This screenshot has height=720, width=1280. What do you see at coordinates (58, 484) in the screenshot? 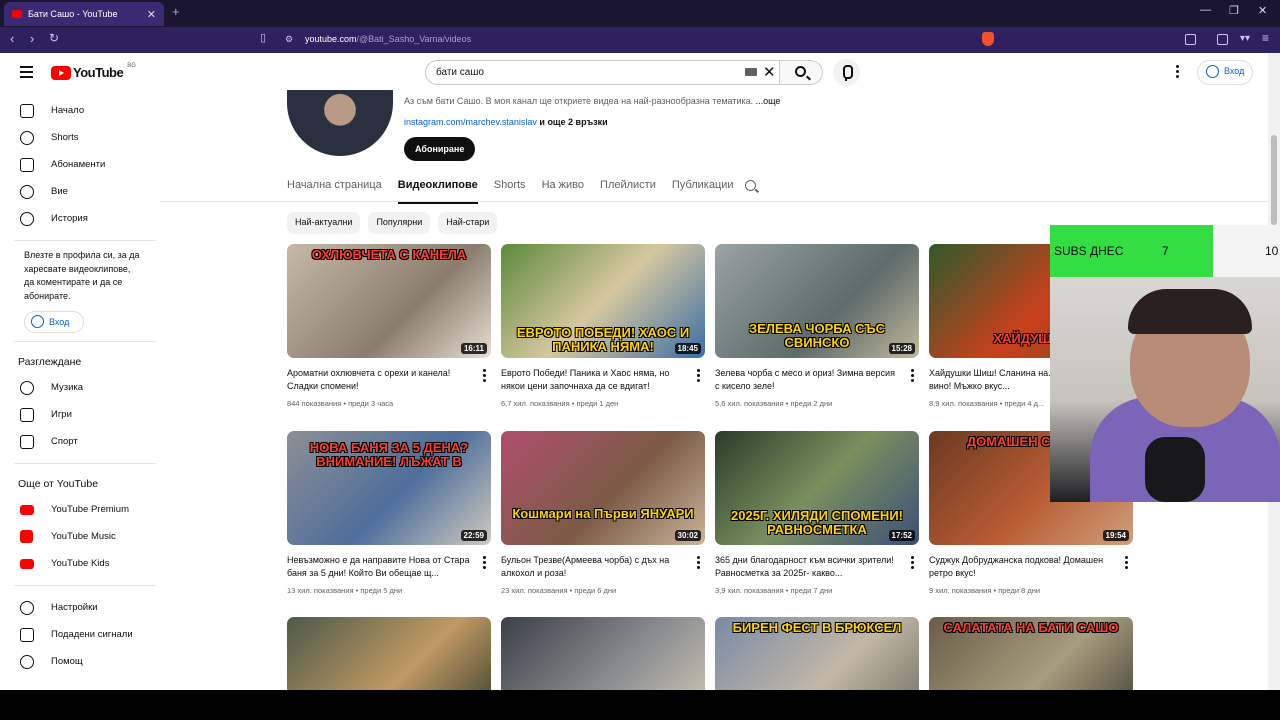
I see `more-heading: Още от YouTube` at bounding box center [58, 484].